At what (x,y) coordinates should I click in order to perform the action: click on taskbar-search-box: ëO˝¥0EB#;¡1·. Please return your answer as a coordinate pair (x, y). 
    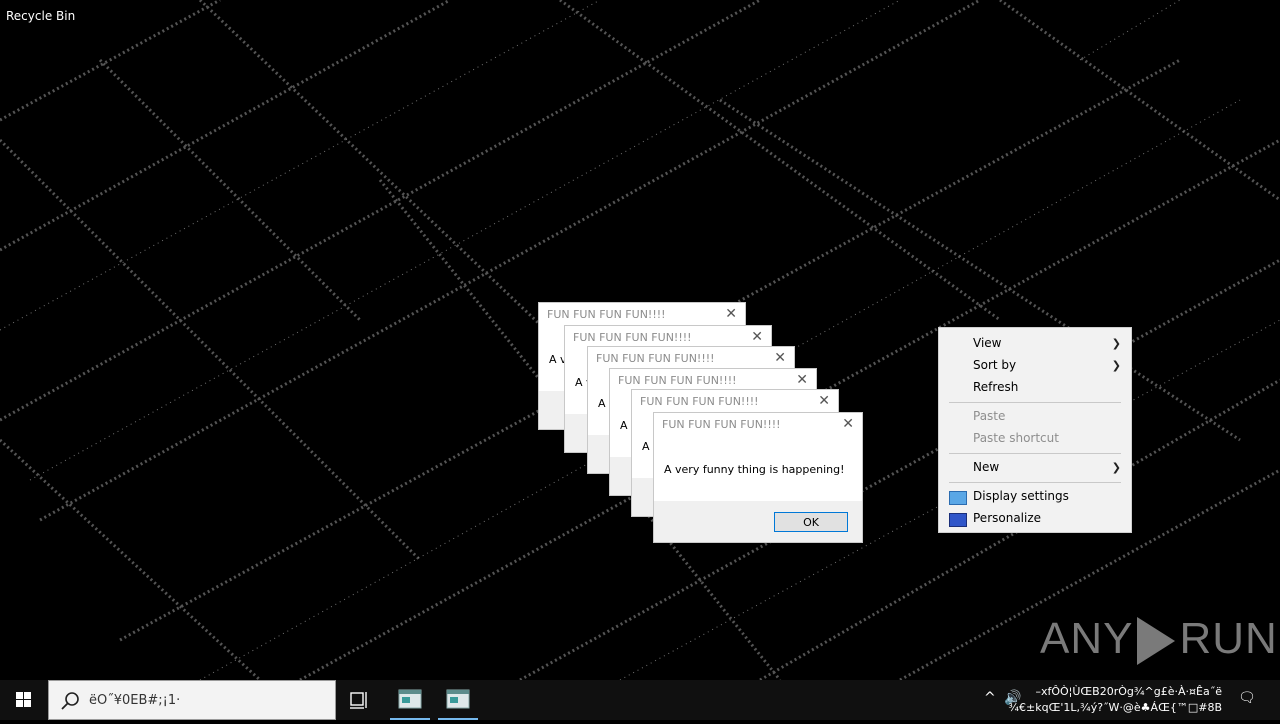
    Looking at the image, I should click on (192, 700).